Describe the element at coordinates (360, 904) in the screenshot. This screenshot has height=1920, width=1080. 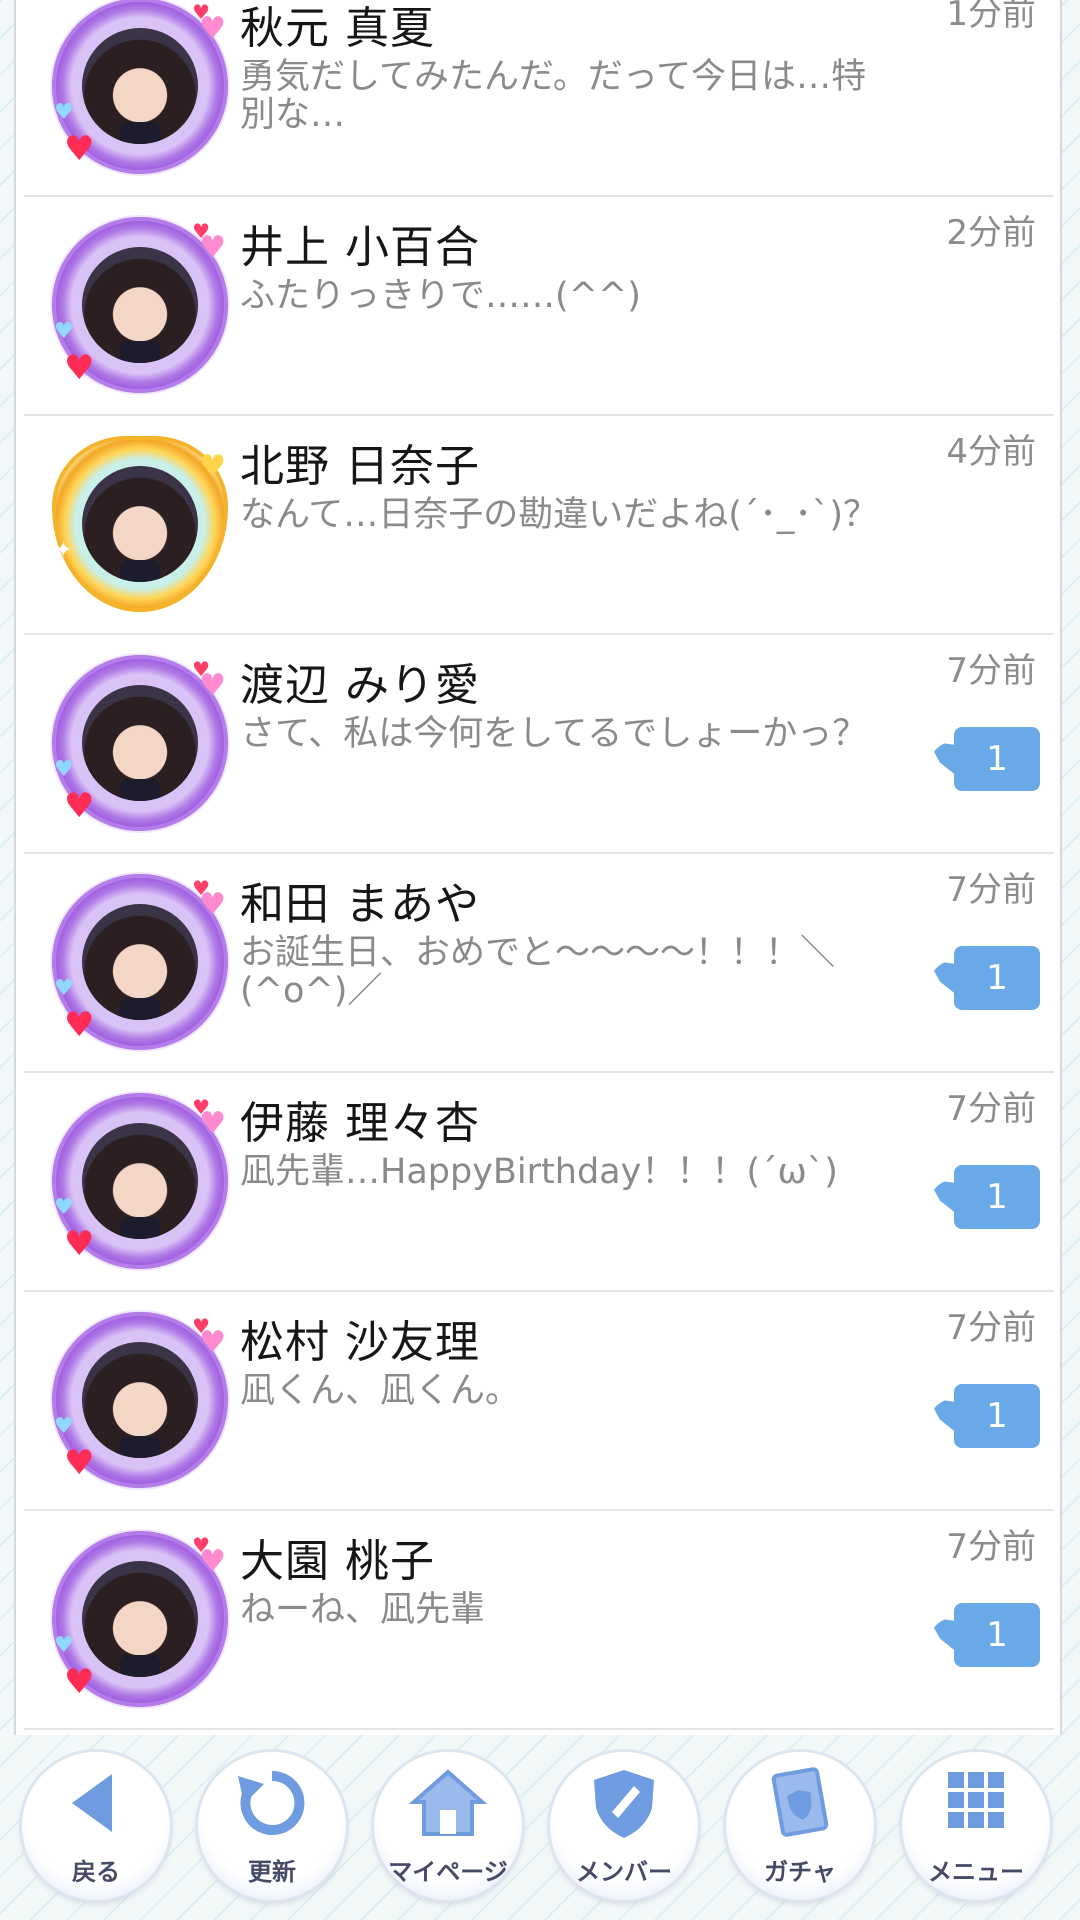
I see `thread-sender-name: 和田 まあや` at that location.